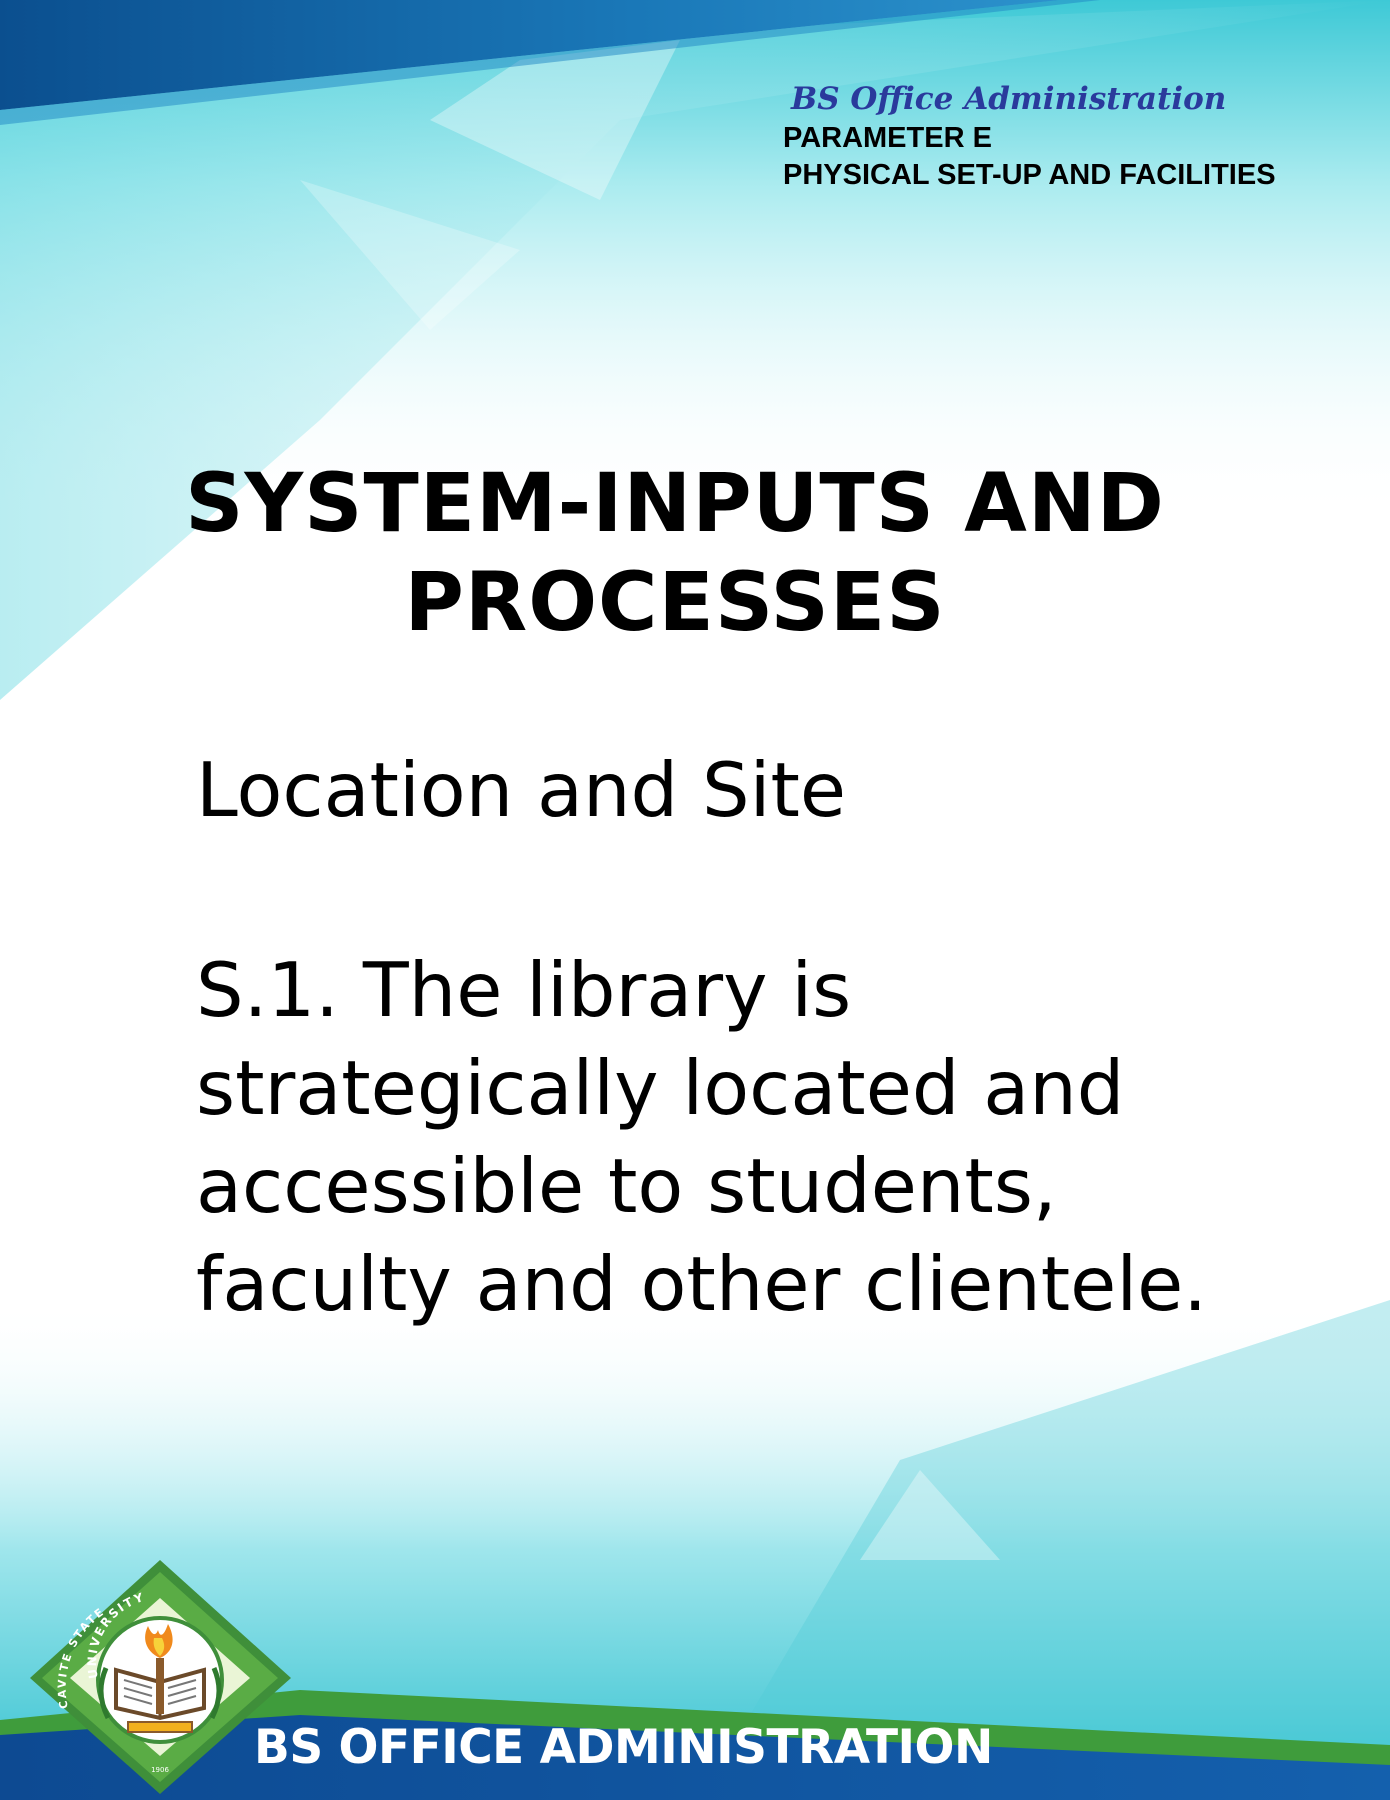 Image resolution: width=1390 pixels, height=1800 pixels. I want to click on svg-text: 1906, so click(160, 1770).